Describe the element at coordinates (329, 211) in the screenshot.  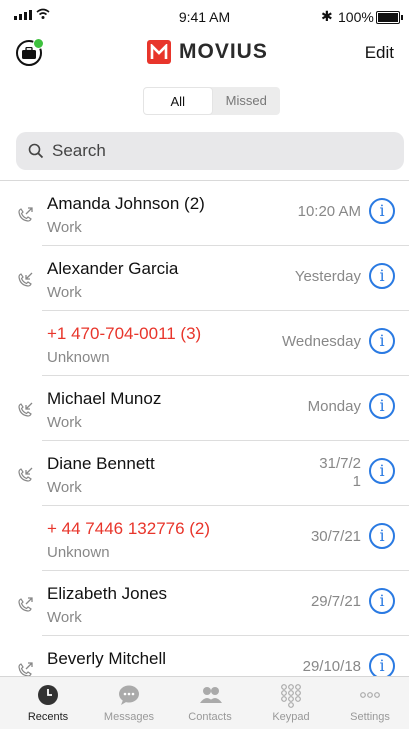
I see `call-date: 10:20 AM` at that location.